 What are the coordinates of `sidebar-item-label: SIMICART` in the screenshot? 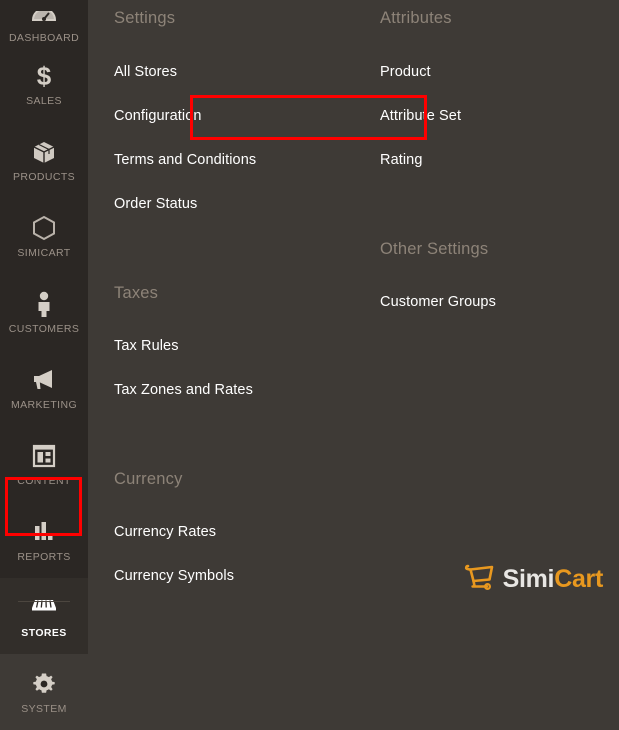 It's located at (43, 253).